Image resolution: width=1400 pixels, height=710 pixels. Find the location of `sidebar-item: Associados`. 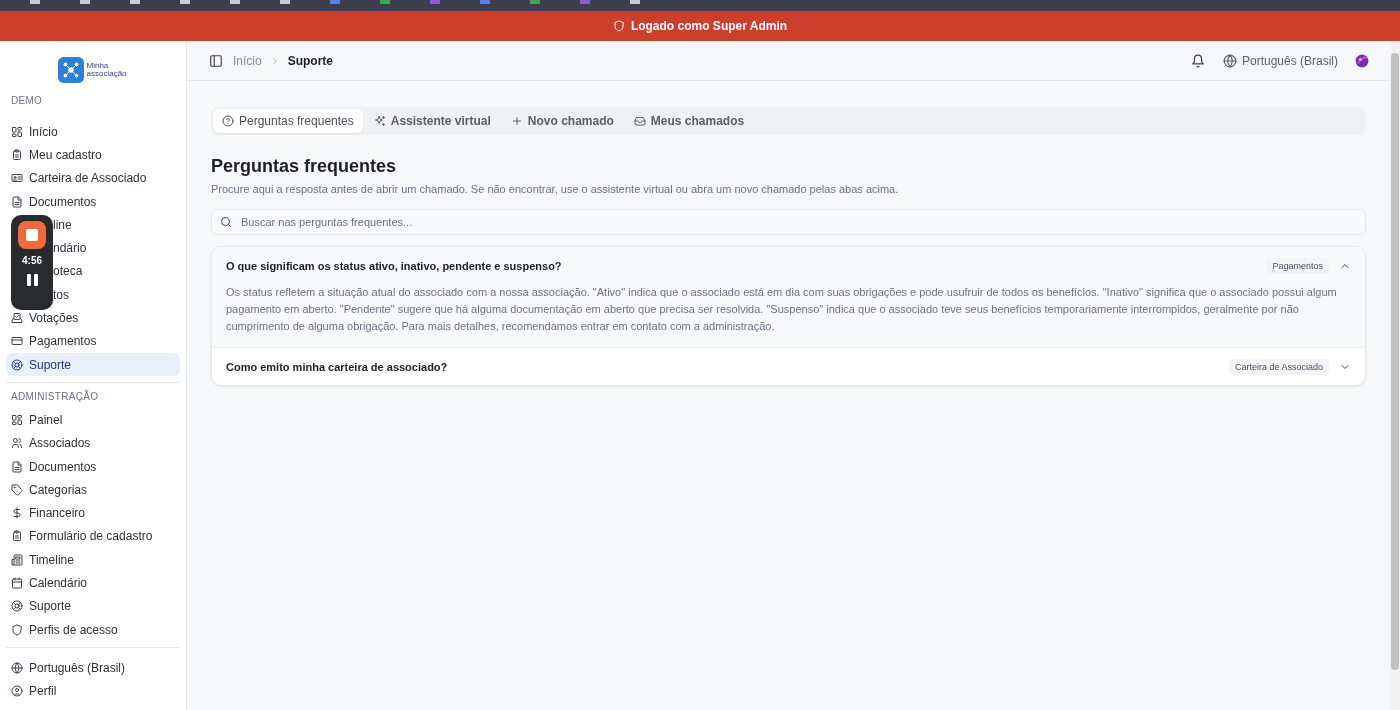

sidebar-item: Associados is located at coordinates (93, 443).